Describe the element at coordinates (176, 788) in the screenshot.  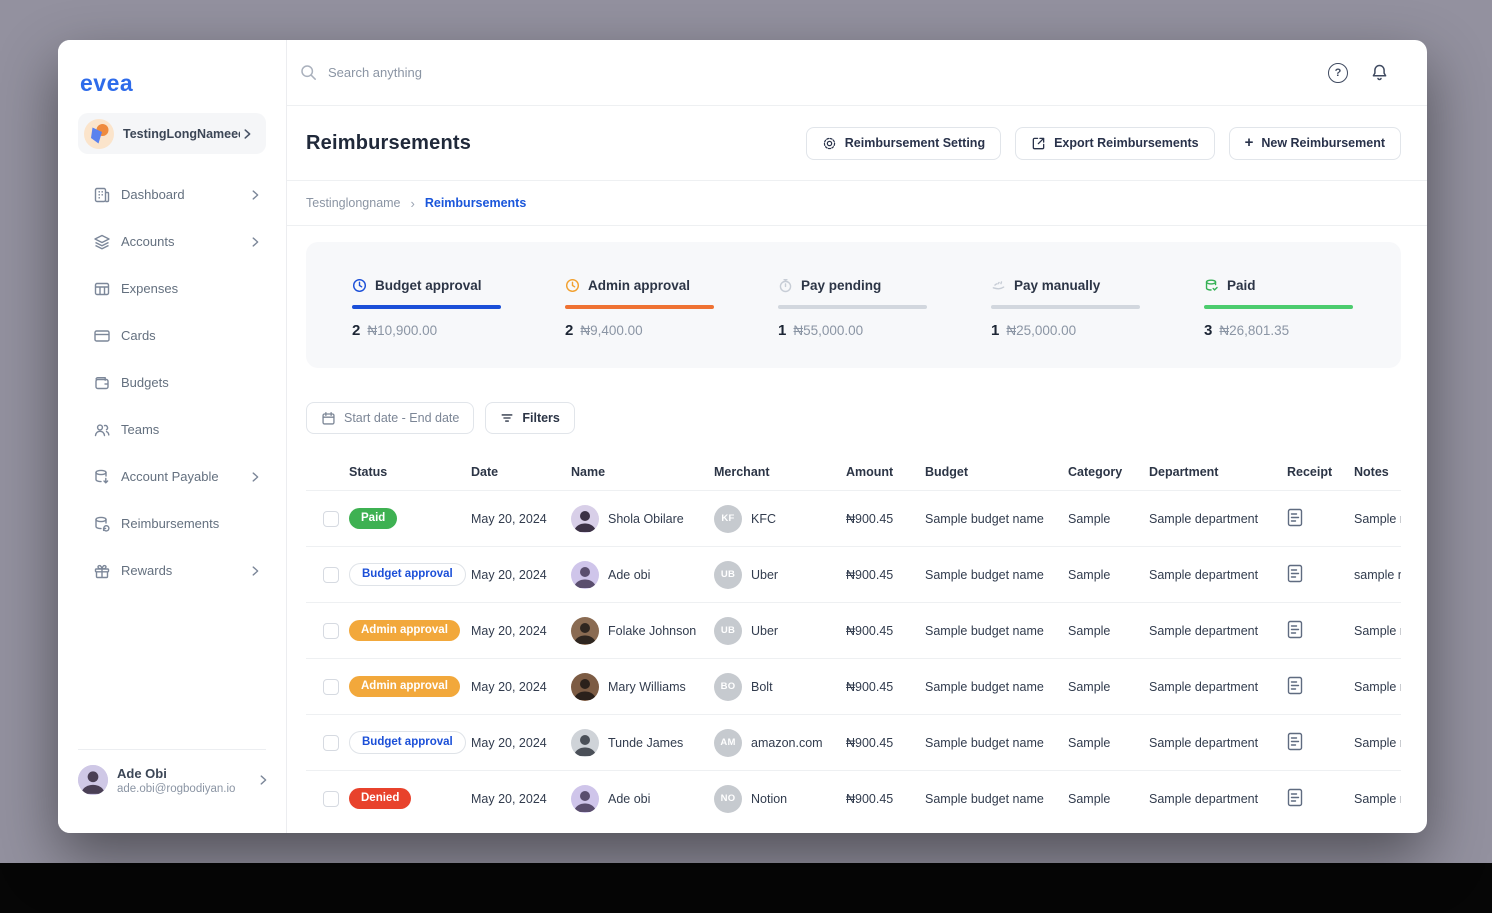
I see `user-email: ade.obi@rogbodiyan.io` at that location.